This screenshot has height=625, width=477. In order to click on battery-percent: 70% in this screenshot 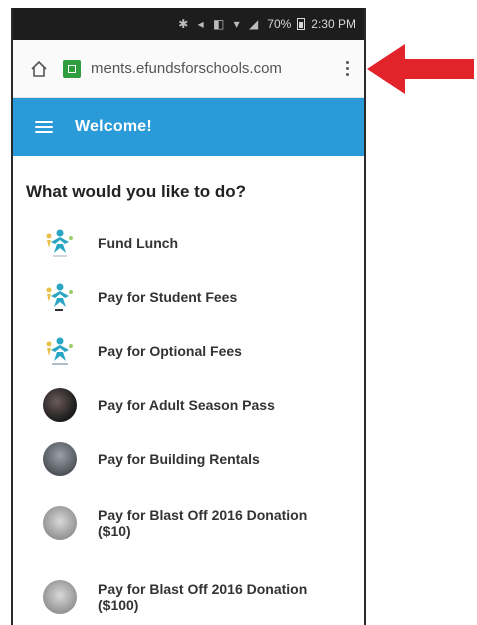, I will do `click(279, 24)`.